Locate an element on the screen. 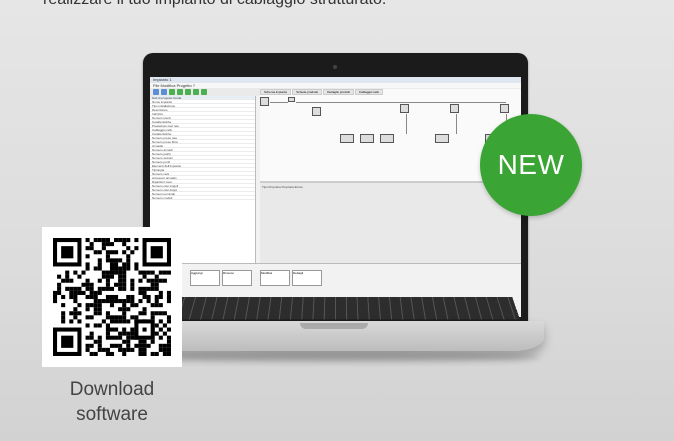  download-caption: Download software is located at coordinates (112, 402).